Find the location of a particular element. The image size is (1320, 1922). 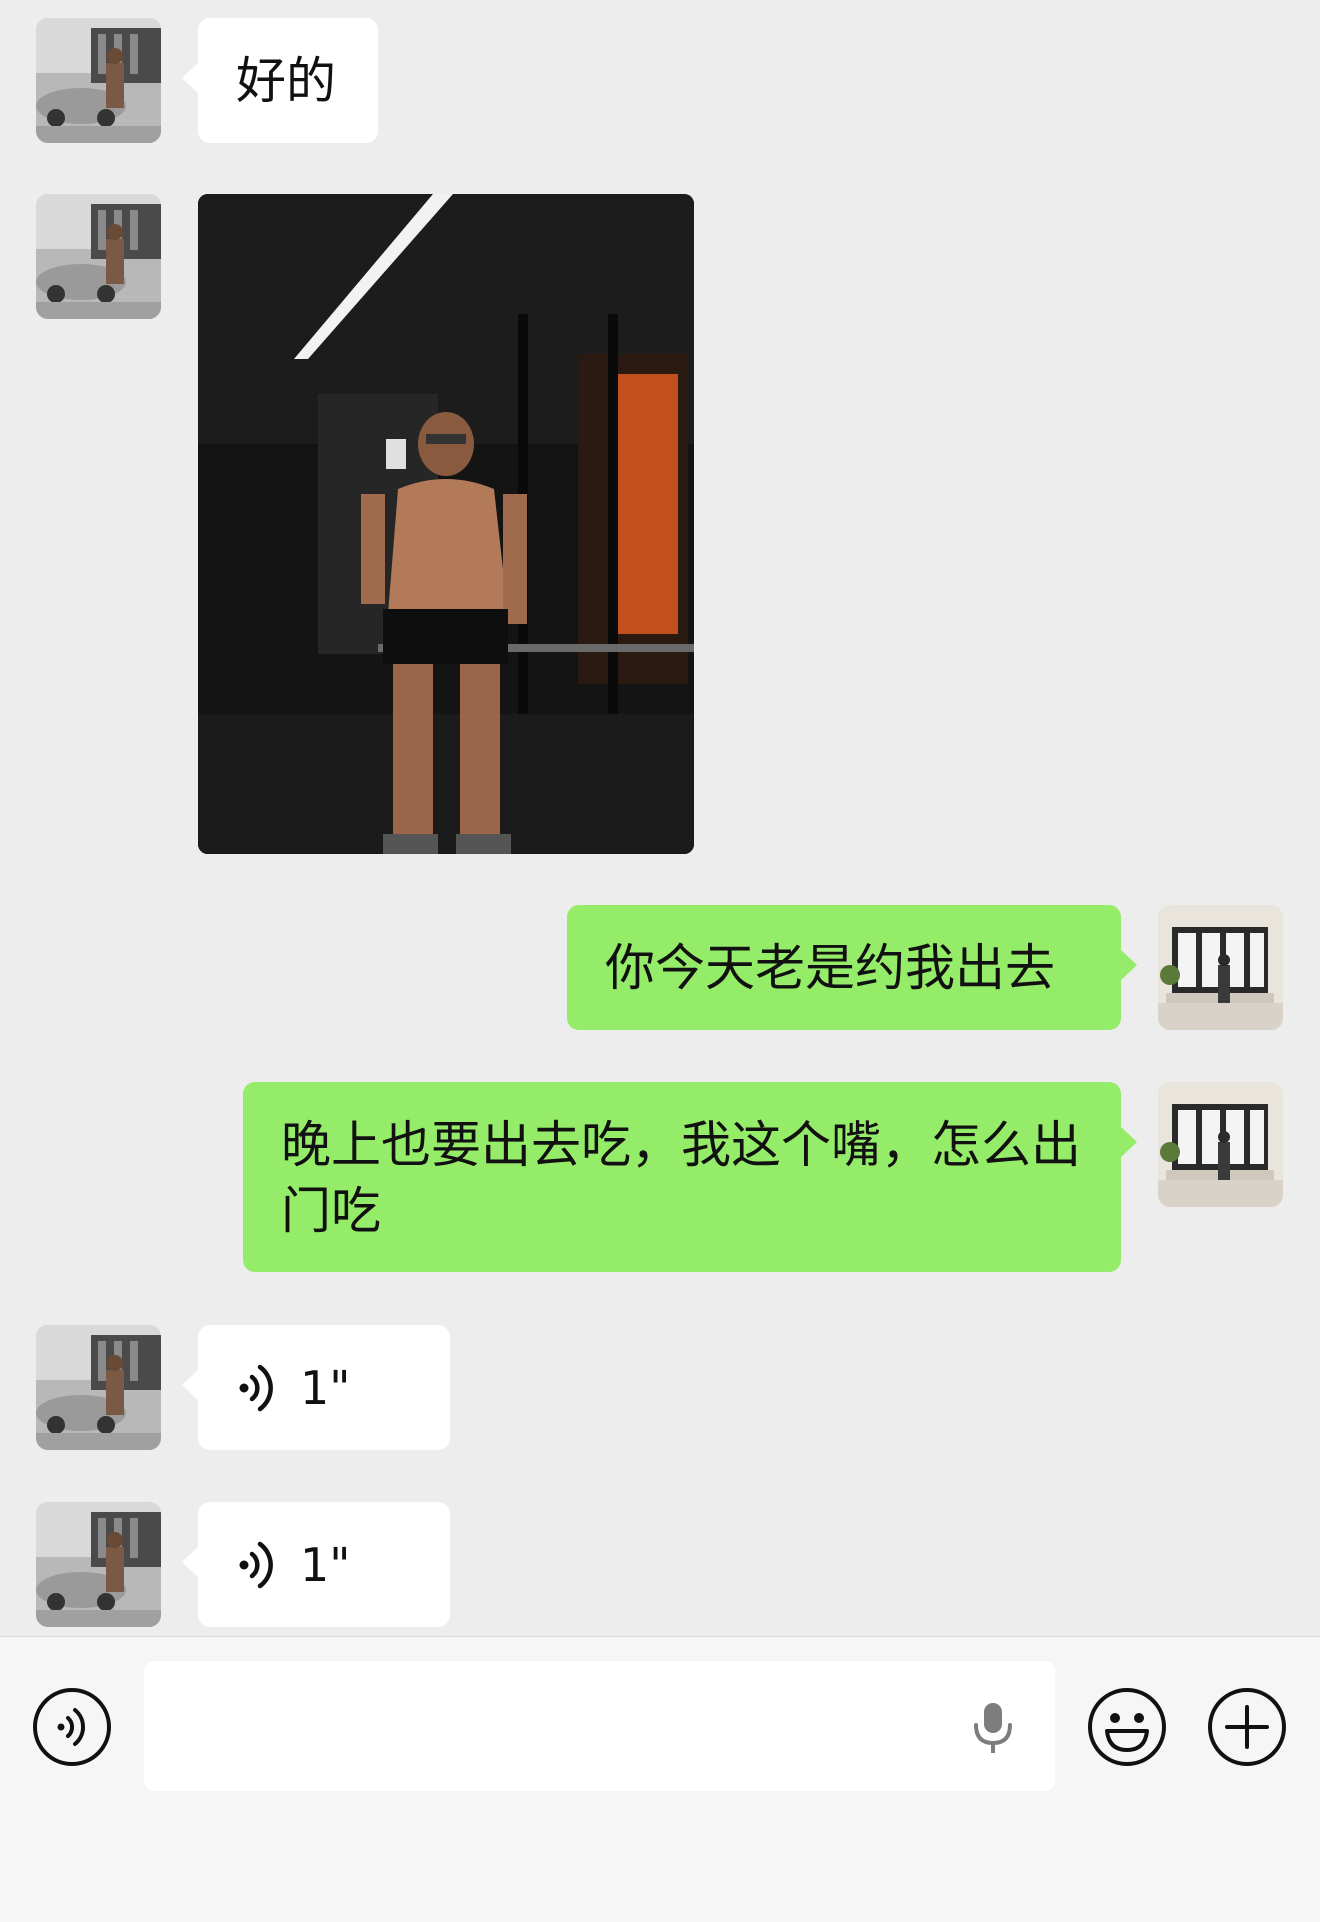

message-bubble-incoming: 好的 is located at coordinates (280, 80).